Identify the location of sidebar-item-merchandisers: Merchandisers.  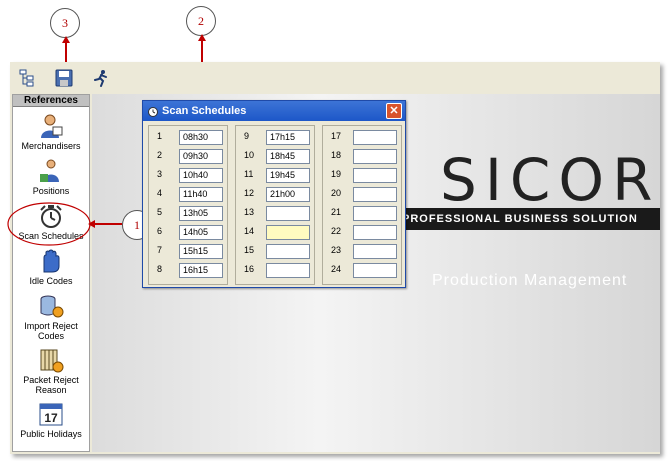
(51, 132).